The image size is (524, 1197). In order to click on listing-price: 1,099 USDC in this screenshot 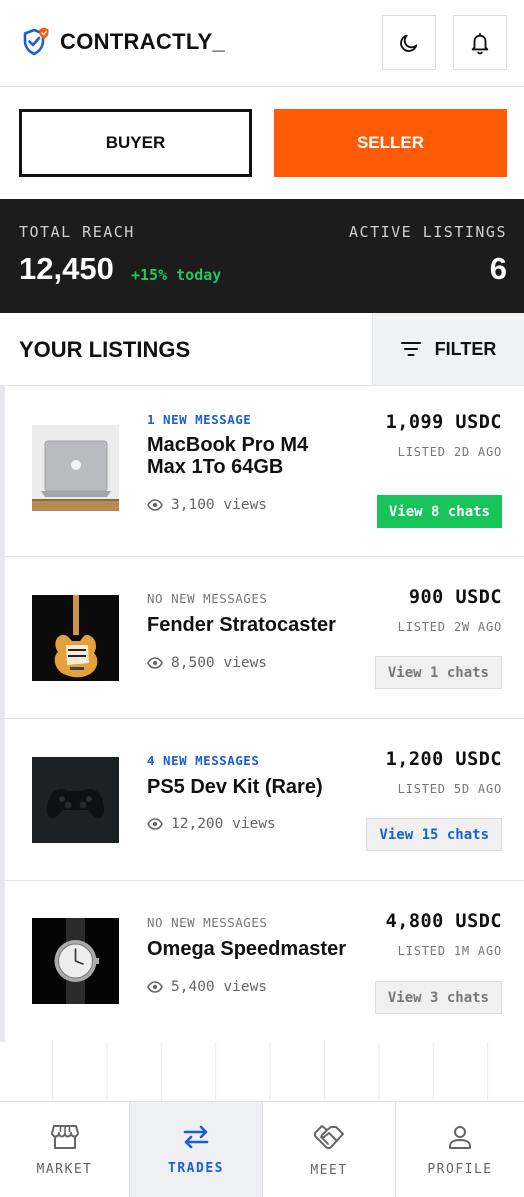, I will do `click(443, 422)`.